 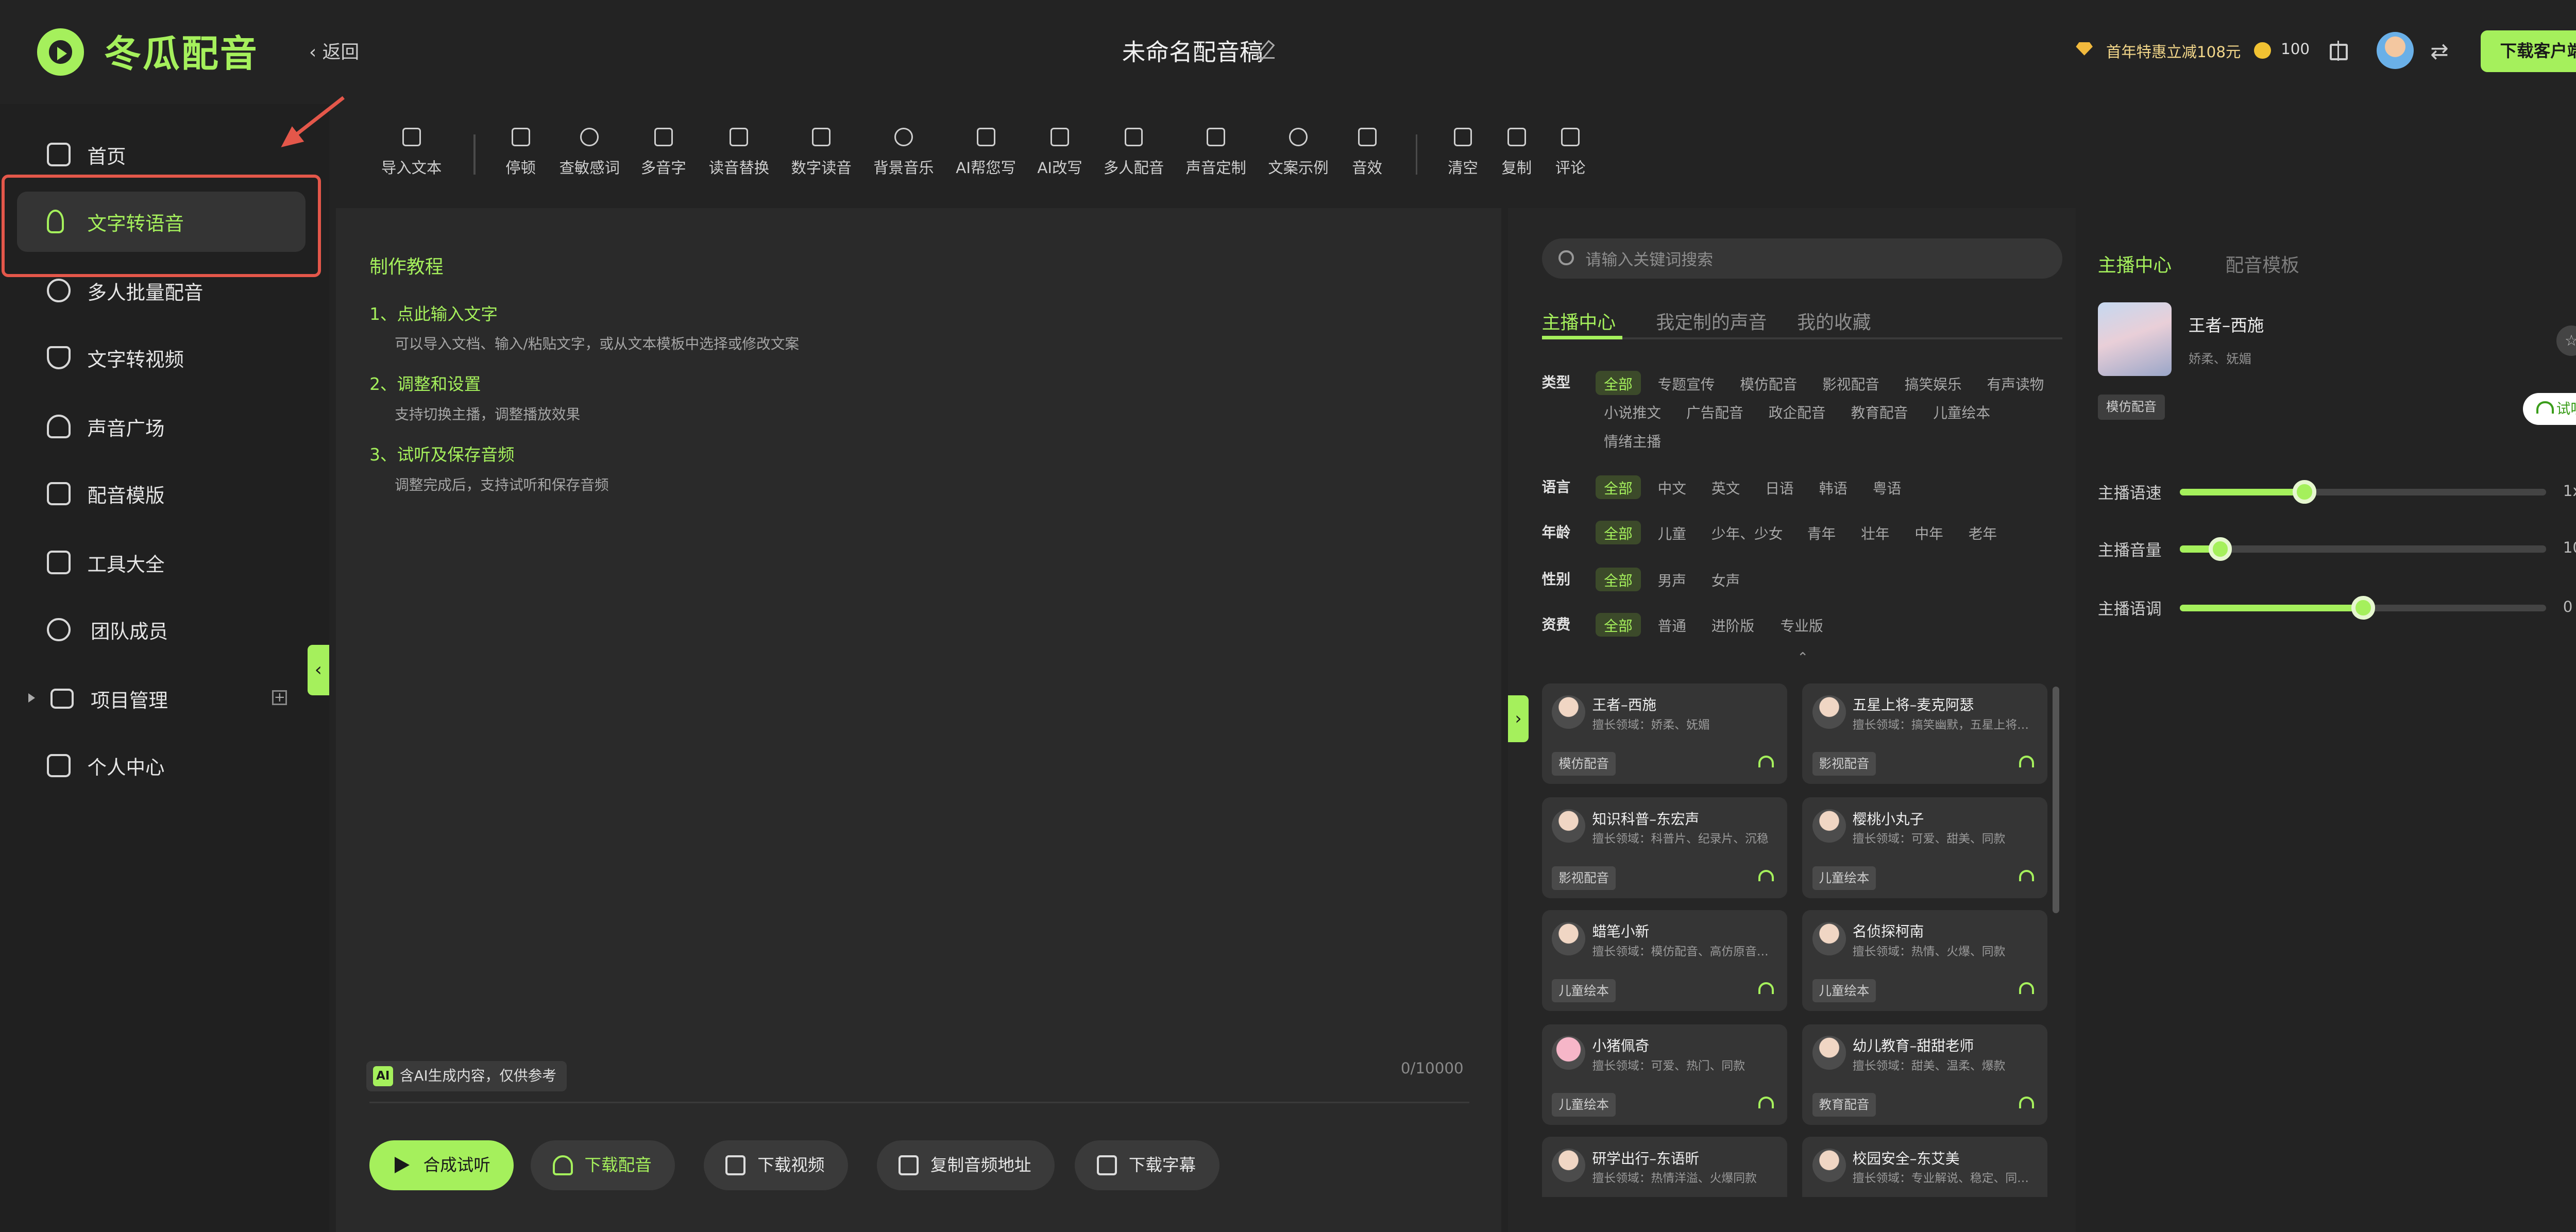 What do you see at coordinates (1711, 320) in the screenshot?
I see `tab-custom-voices: 我定制的声音` at bounding box center [1711, 320].